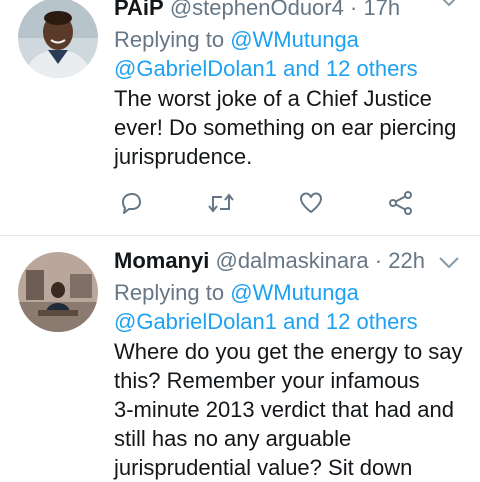 This screenshot has width=480, height=482. What do you see at coordinates (291, 260) in the screenshot?
I see `user-handle: @dalmaskinara` at bounding box center [291, 260].